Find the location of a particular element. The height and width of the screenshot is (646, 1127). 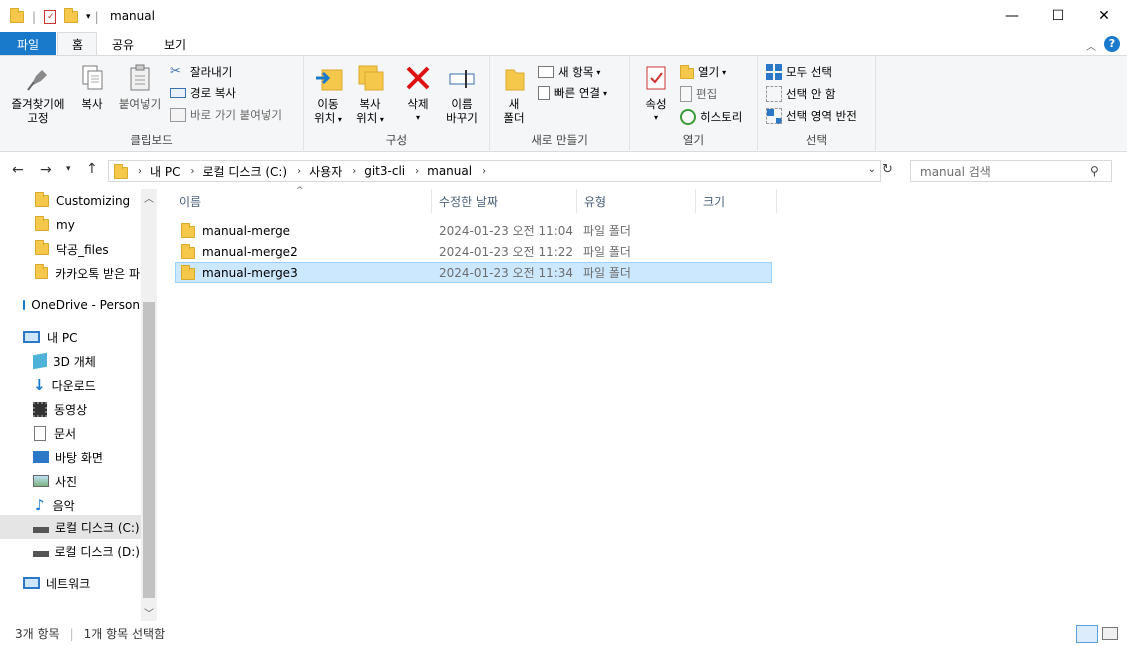

nav-label: 로컬 디스크 (D:) is located at coordinates (97, 551).